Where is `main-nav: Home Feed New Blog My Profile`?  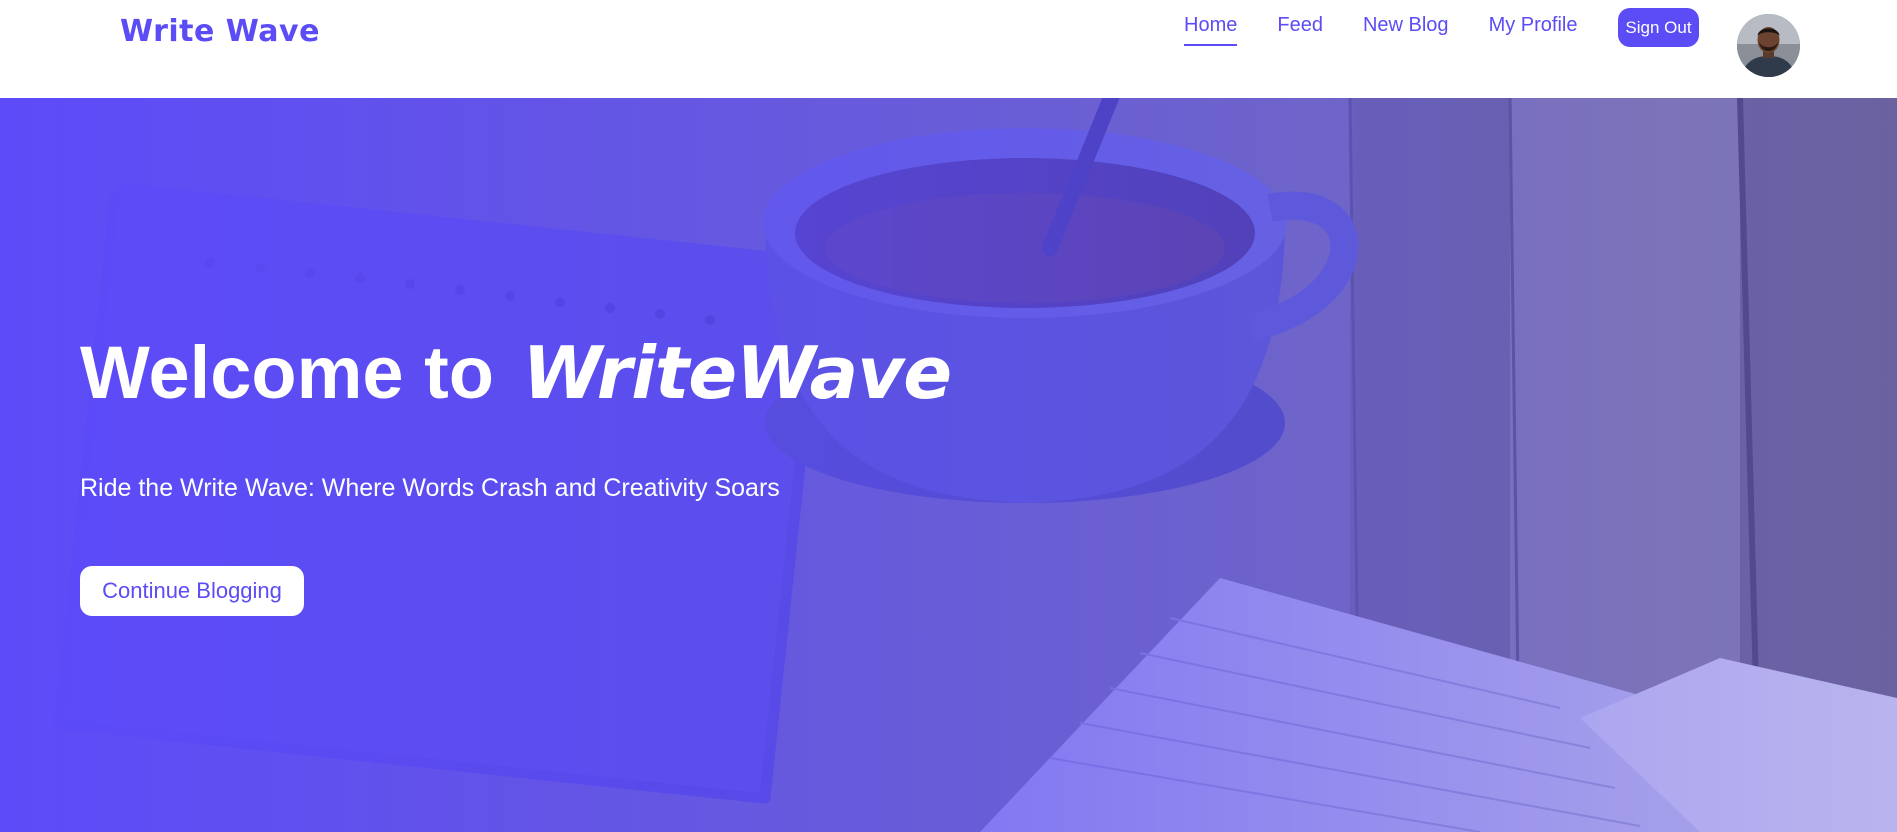 main-nav: Home Feed New Blog My Profile is located at coordinates (1380, 29).